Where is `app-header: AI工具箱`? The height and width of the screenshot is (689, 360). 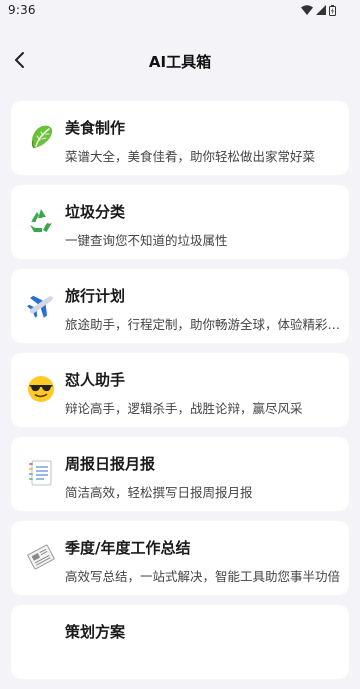 app-header: AI工具箱 is located at coordinates (180, 62).